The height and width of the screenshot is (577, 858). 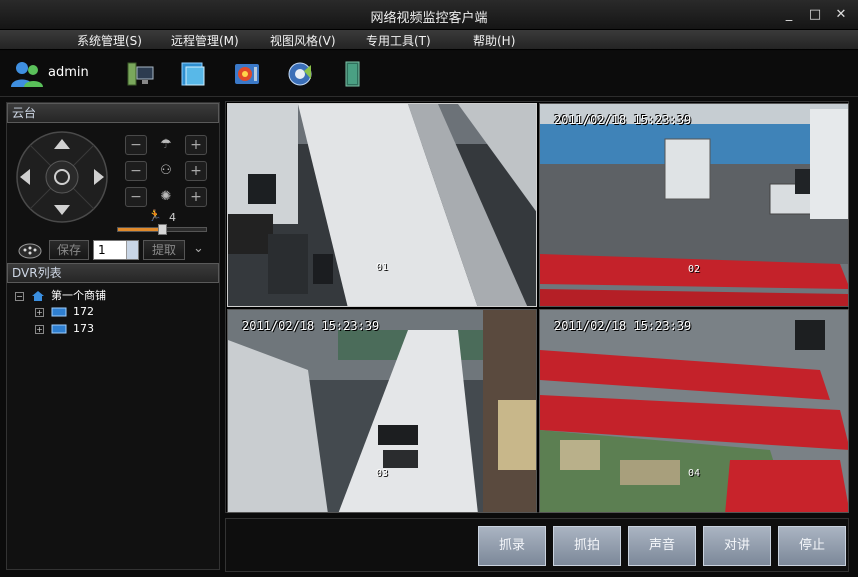 I want to click on preset-spin-button, so click(x=132, y=250).